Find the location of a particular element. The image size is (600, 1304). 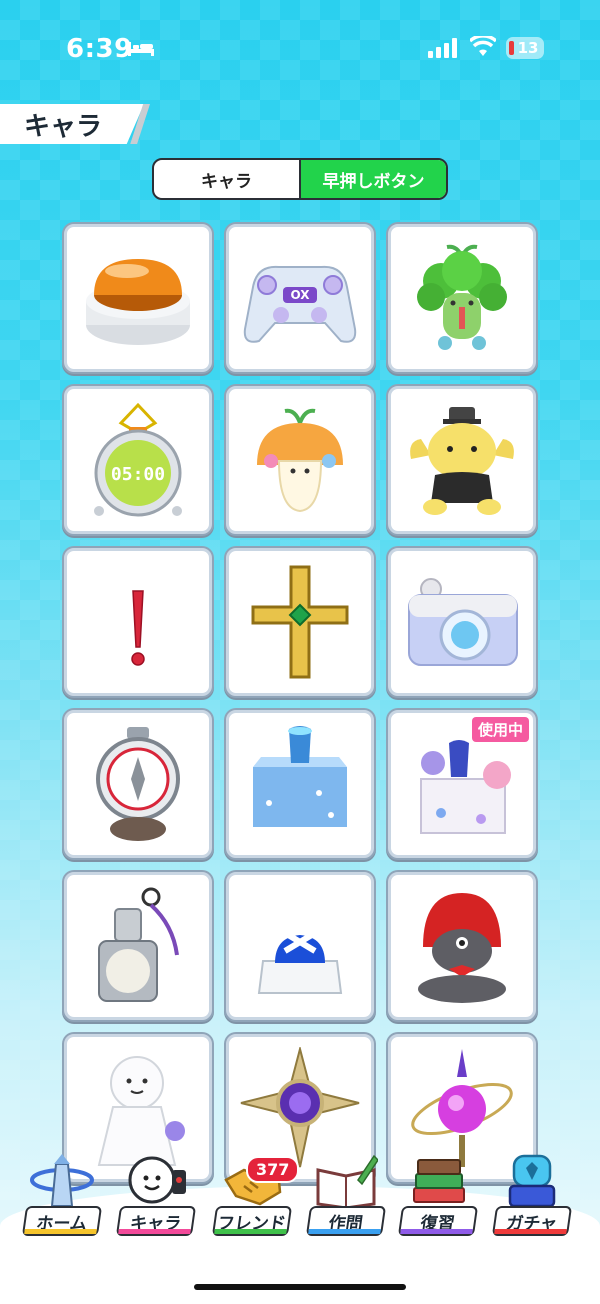

battery-level: 13 is located at coordinates (528, 48).